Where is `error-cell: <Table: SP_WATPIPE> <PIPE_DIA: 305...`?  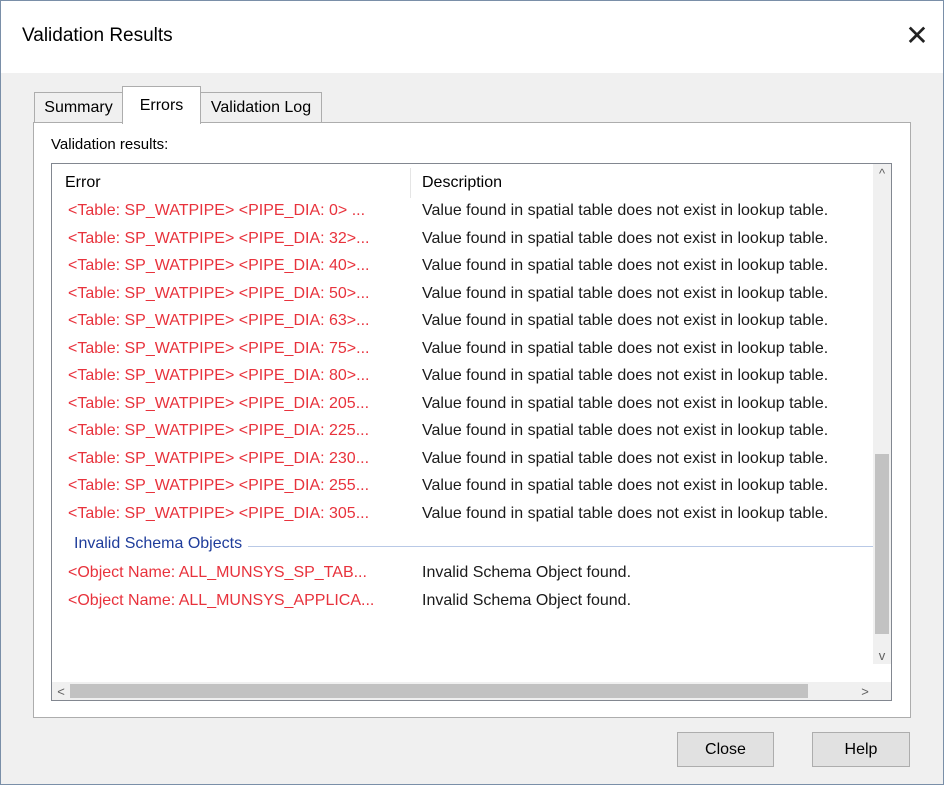
error-cell: <Table: SP_WATPIPE> <PIPE_DIA: 305... is located at coordinates (219, 513).